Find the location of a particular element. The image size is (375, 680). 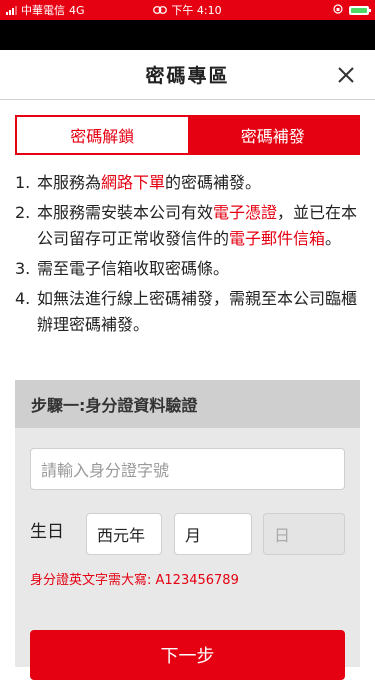

page-header: 密碼專區 is located at coordinates (187, 75).